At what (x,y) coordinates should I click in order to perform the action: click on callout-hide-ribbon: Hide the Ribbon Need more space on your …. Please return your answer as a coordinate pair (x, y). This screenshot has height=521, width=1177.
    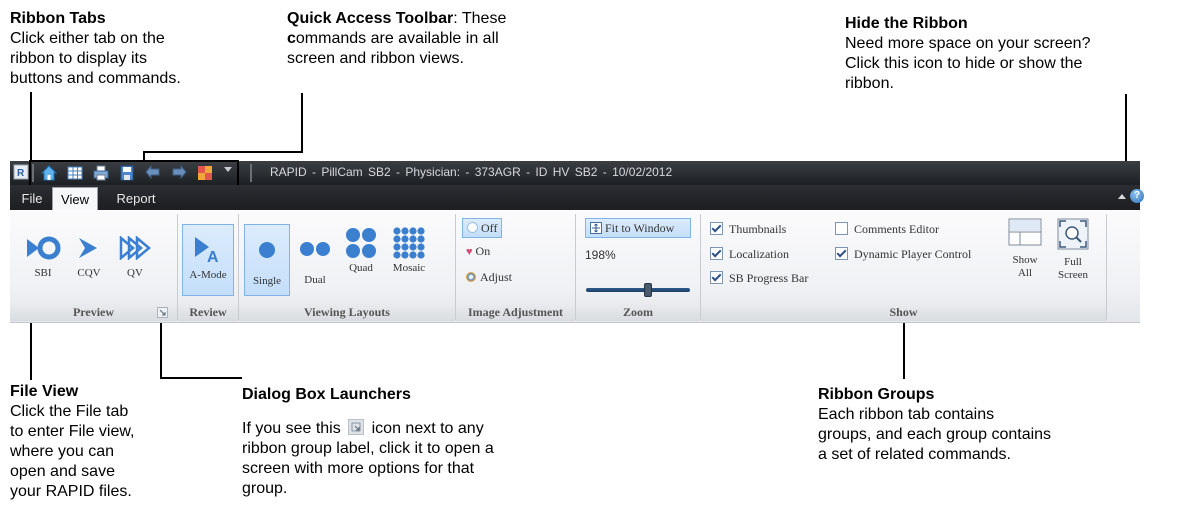
    Looking at the image, I should click on (967, 54).